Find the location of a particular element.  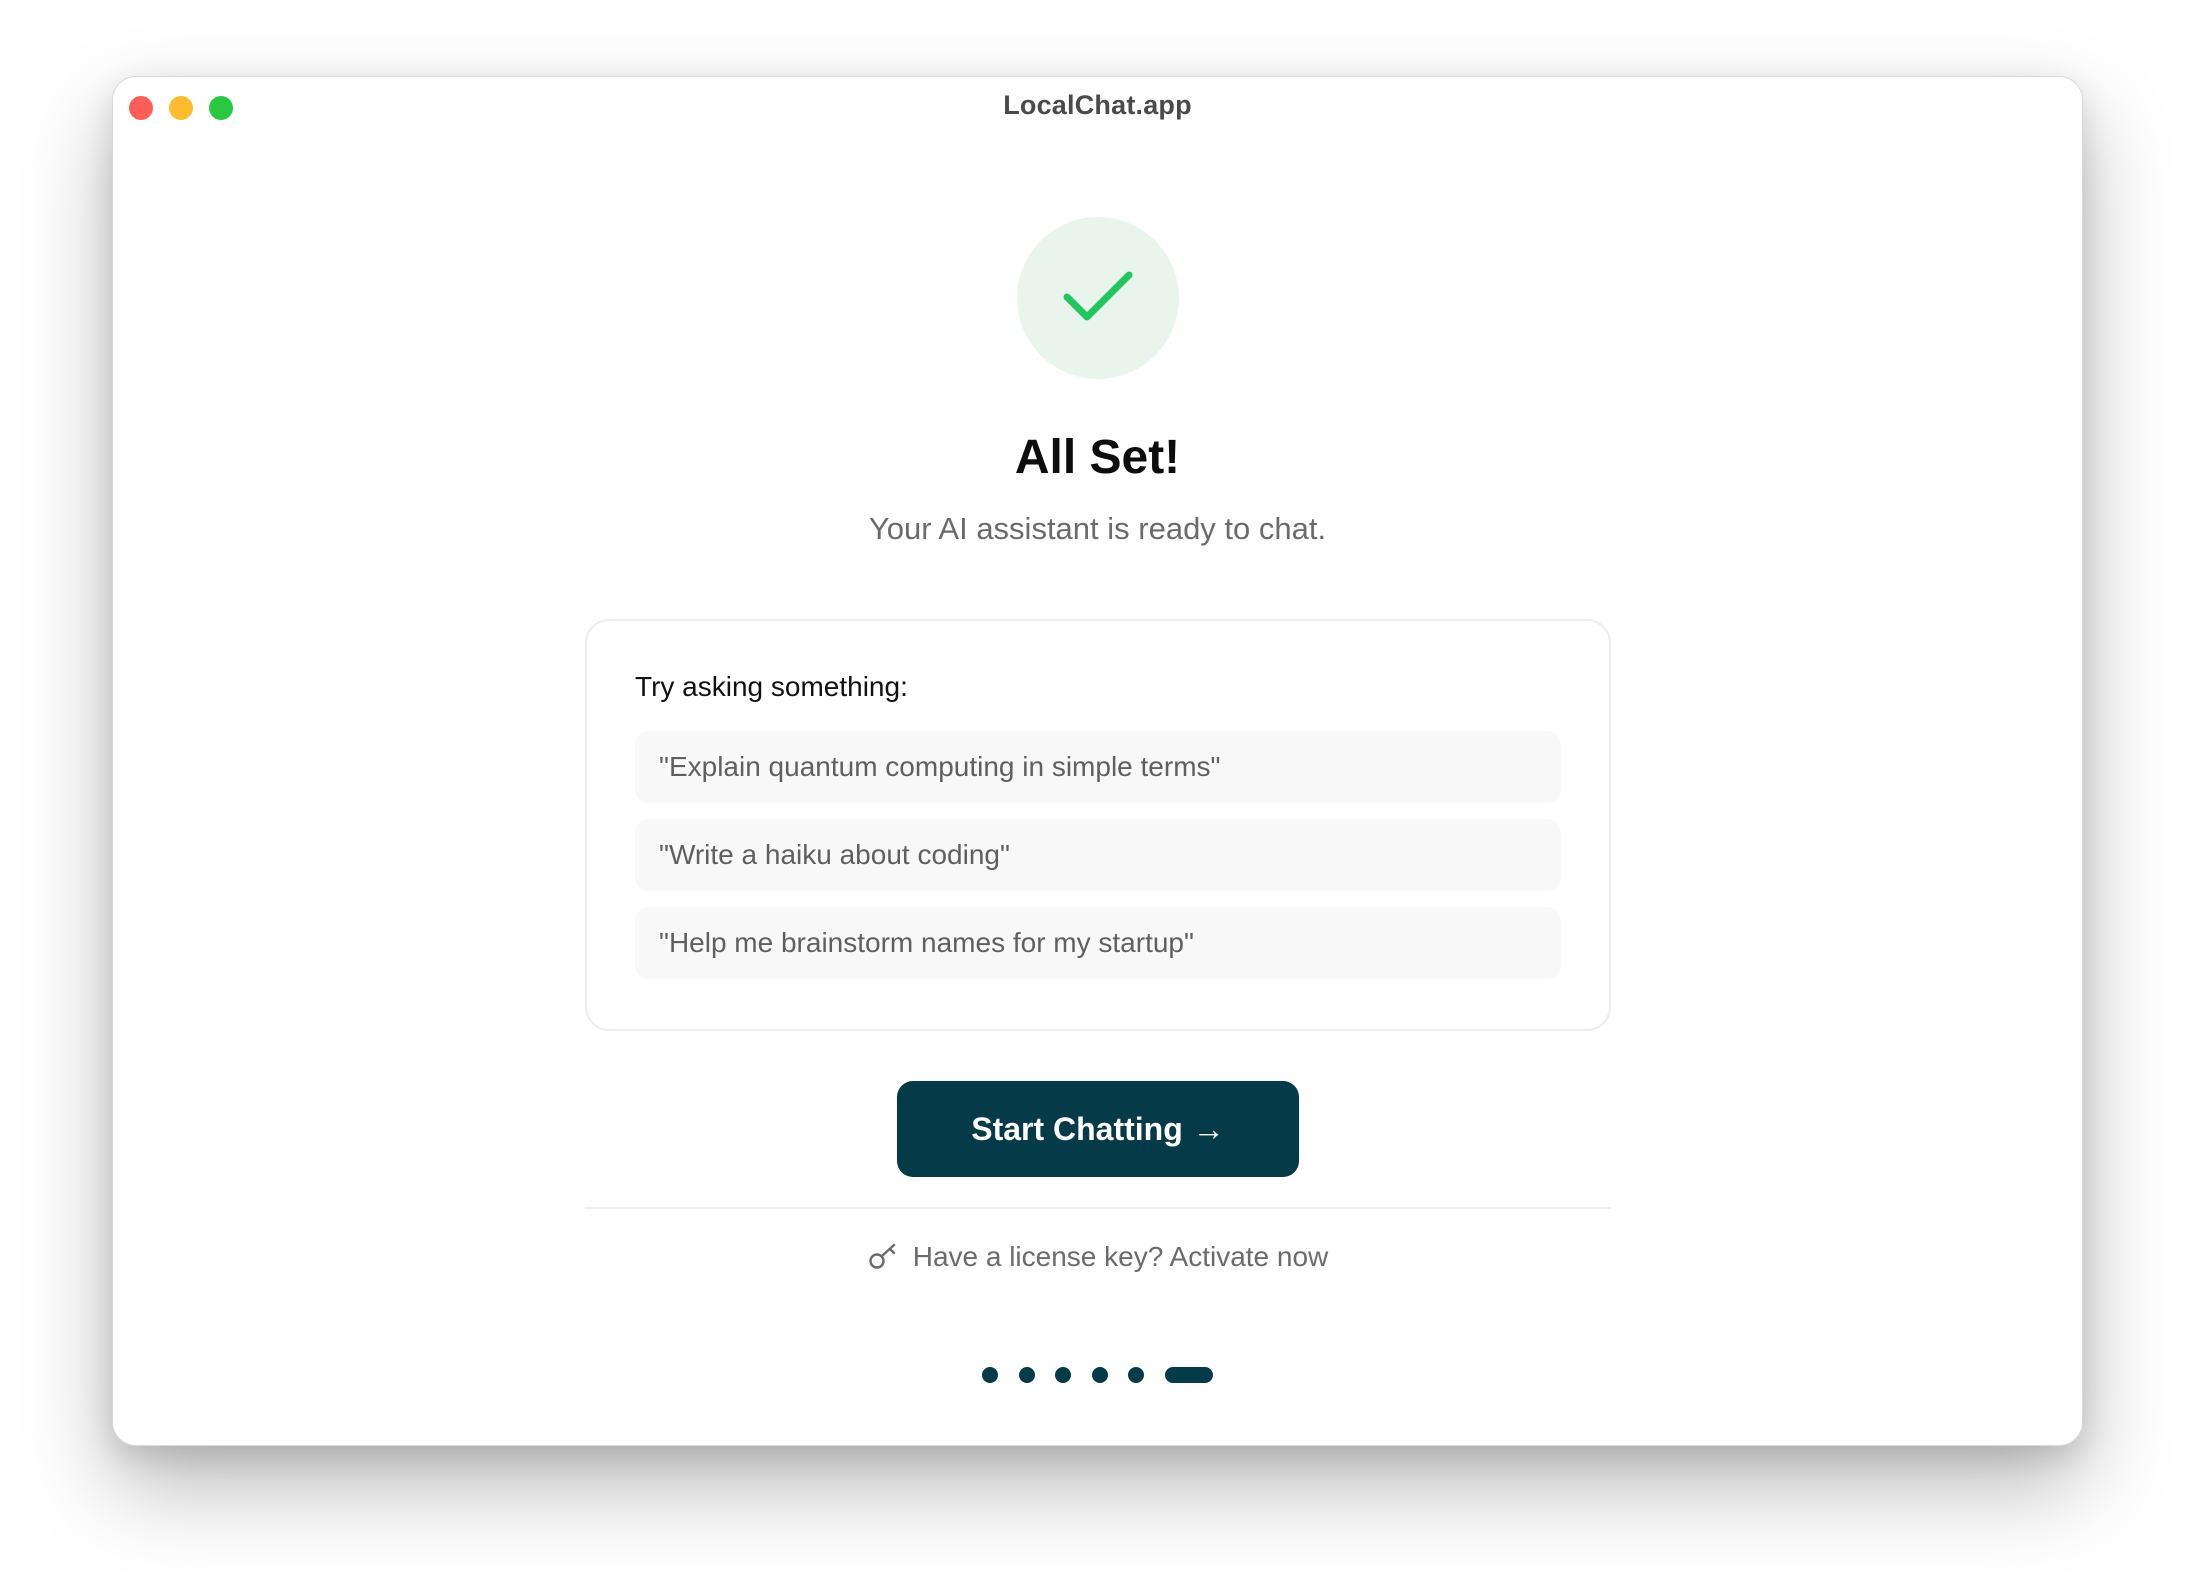

suggestions-title: Try asking something: is located at coordinates (771, 686).